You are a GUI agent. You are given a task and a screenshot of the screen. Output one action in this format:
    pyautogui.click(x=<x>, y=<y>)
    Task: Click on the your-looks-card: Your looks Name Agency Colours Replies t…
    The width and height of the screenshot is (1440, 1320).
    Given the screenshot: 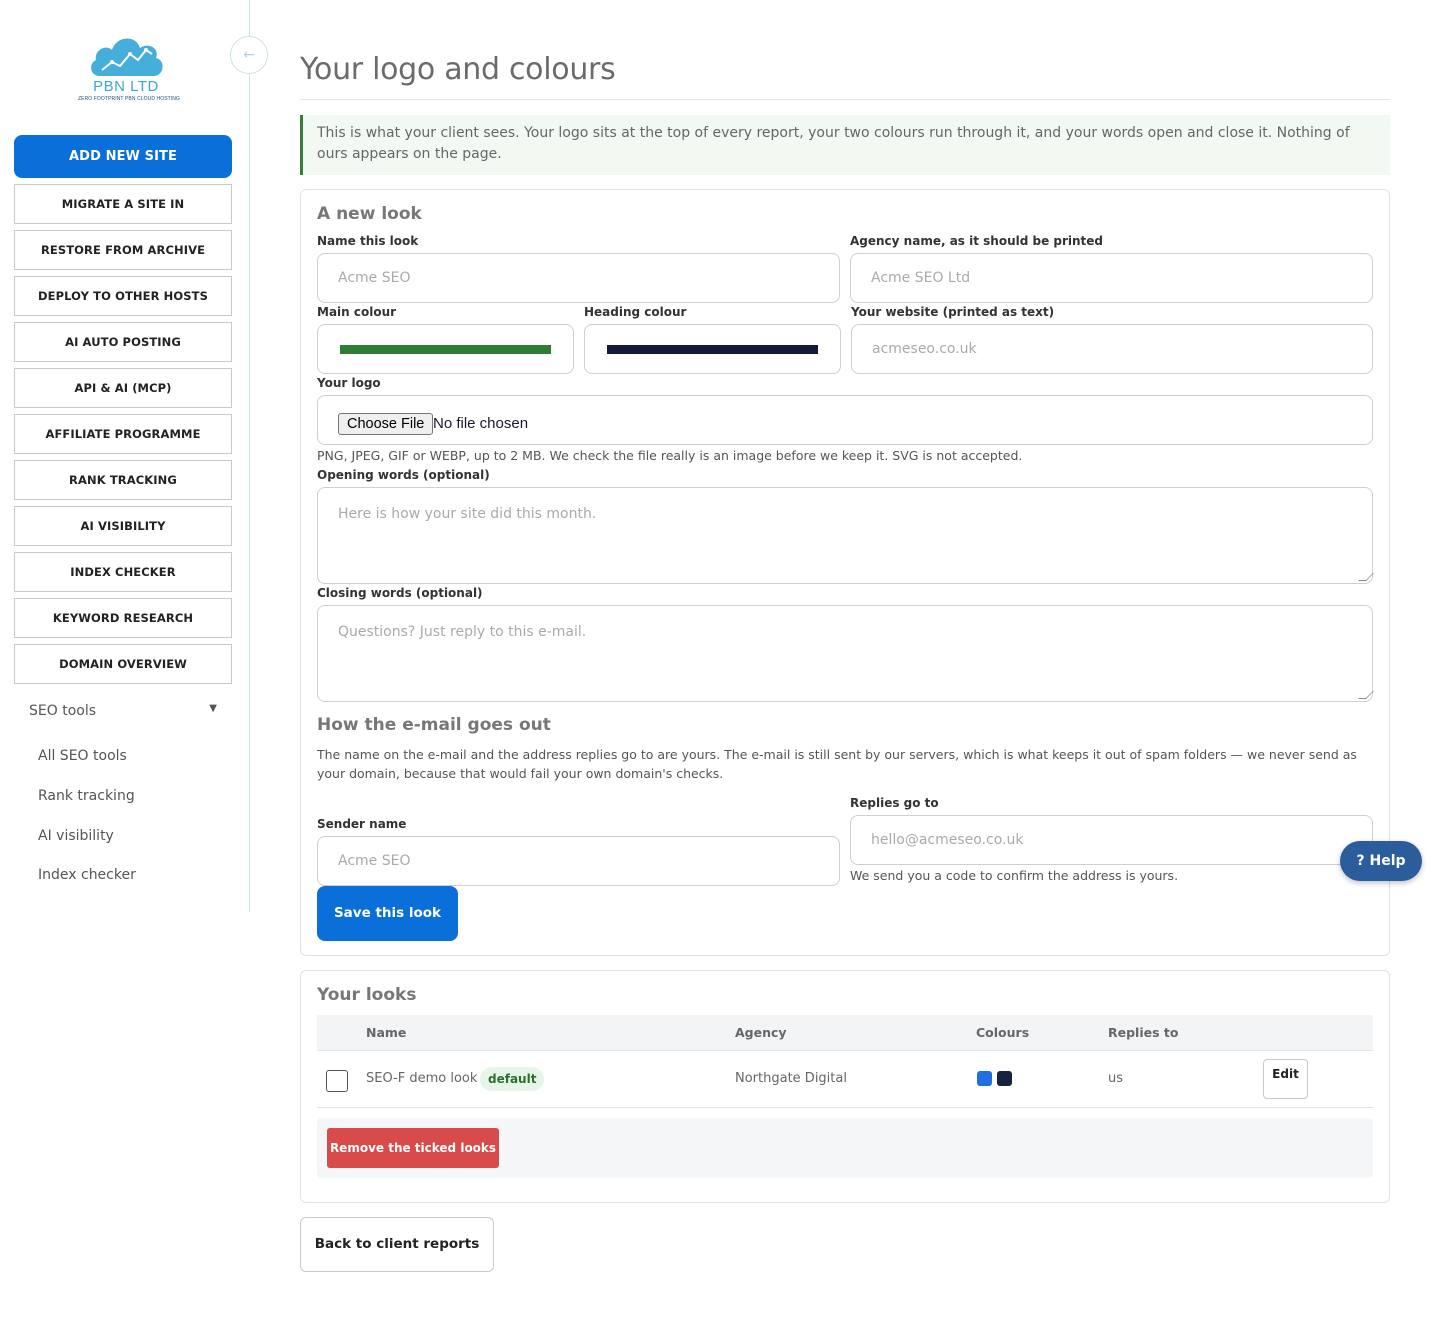 What is the action you would take?
    pyautogui.click(x=845, y=1086)
    